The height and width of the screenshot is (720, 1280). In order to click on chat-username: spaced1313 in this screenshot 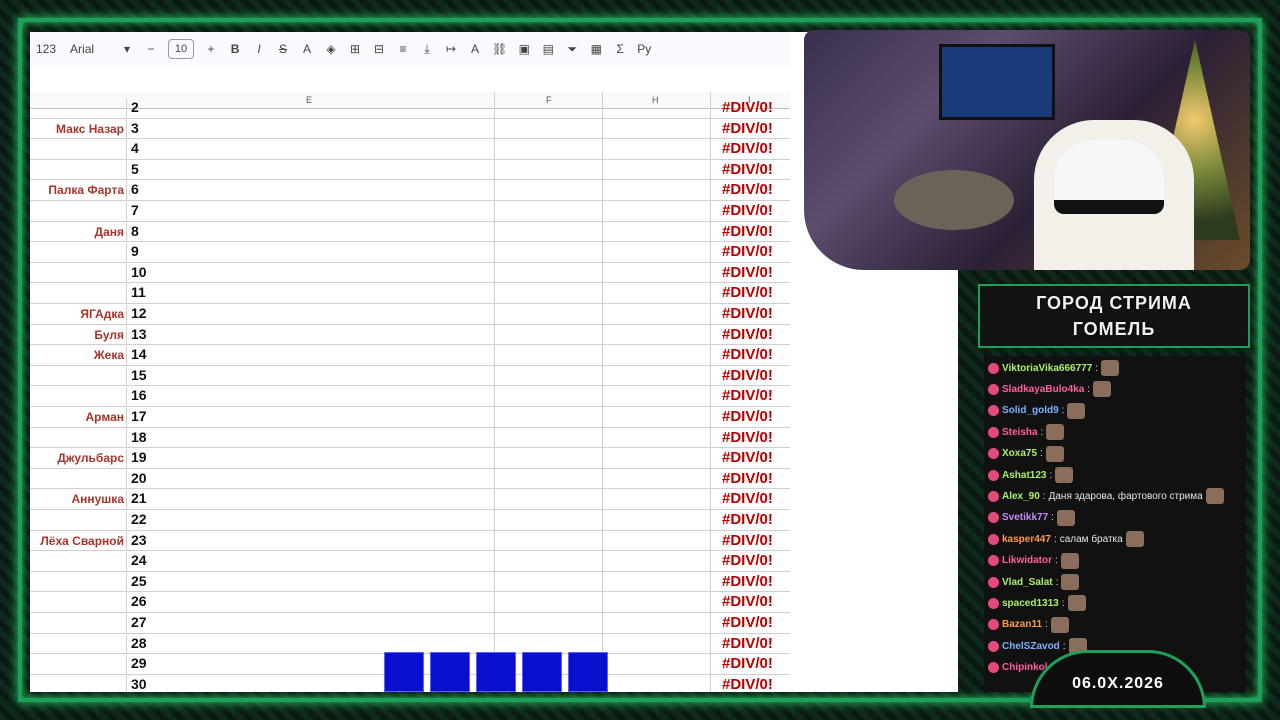, I will do `click(1030, 603)`.